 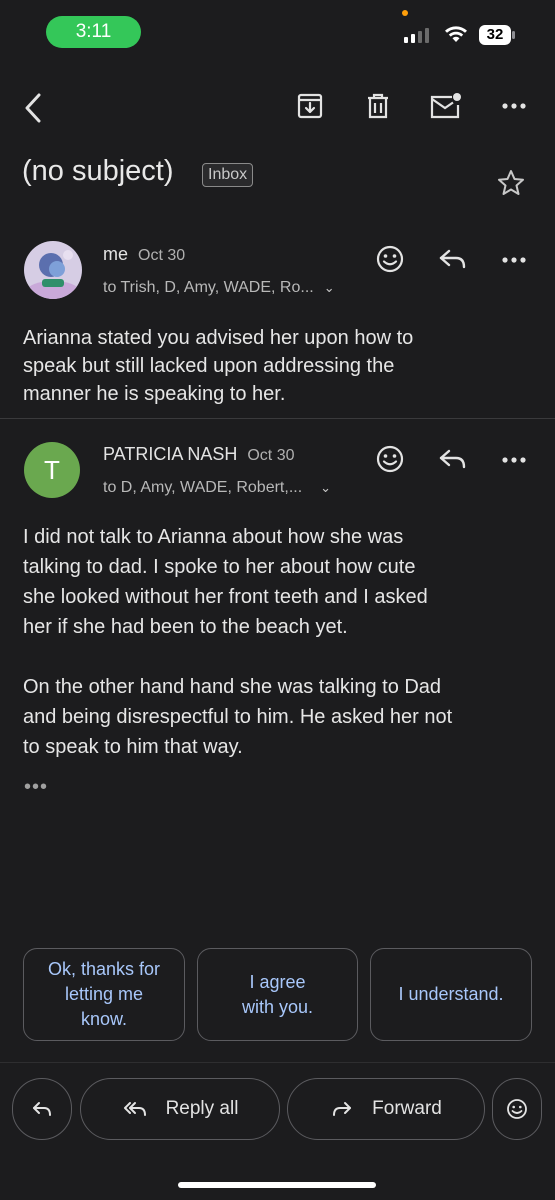 I want to click on body-line: her if she had been to the beach yet., so click(x=185, y=627).